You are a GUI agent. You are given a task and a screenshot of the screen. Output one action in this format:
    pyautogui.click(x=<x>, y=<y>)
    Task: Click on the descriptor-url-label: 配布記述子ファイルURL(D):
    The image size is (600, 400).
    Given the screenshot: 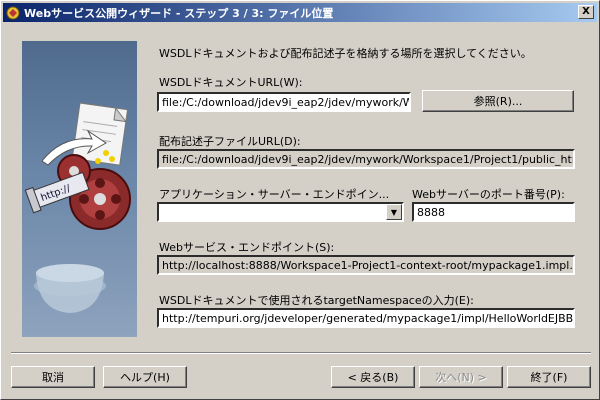 What is the action you would take?
    pyautogui.click(x=230, y=141)
    